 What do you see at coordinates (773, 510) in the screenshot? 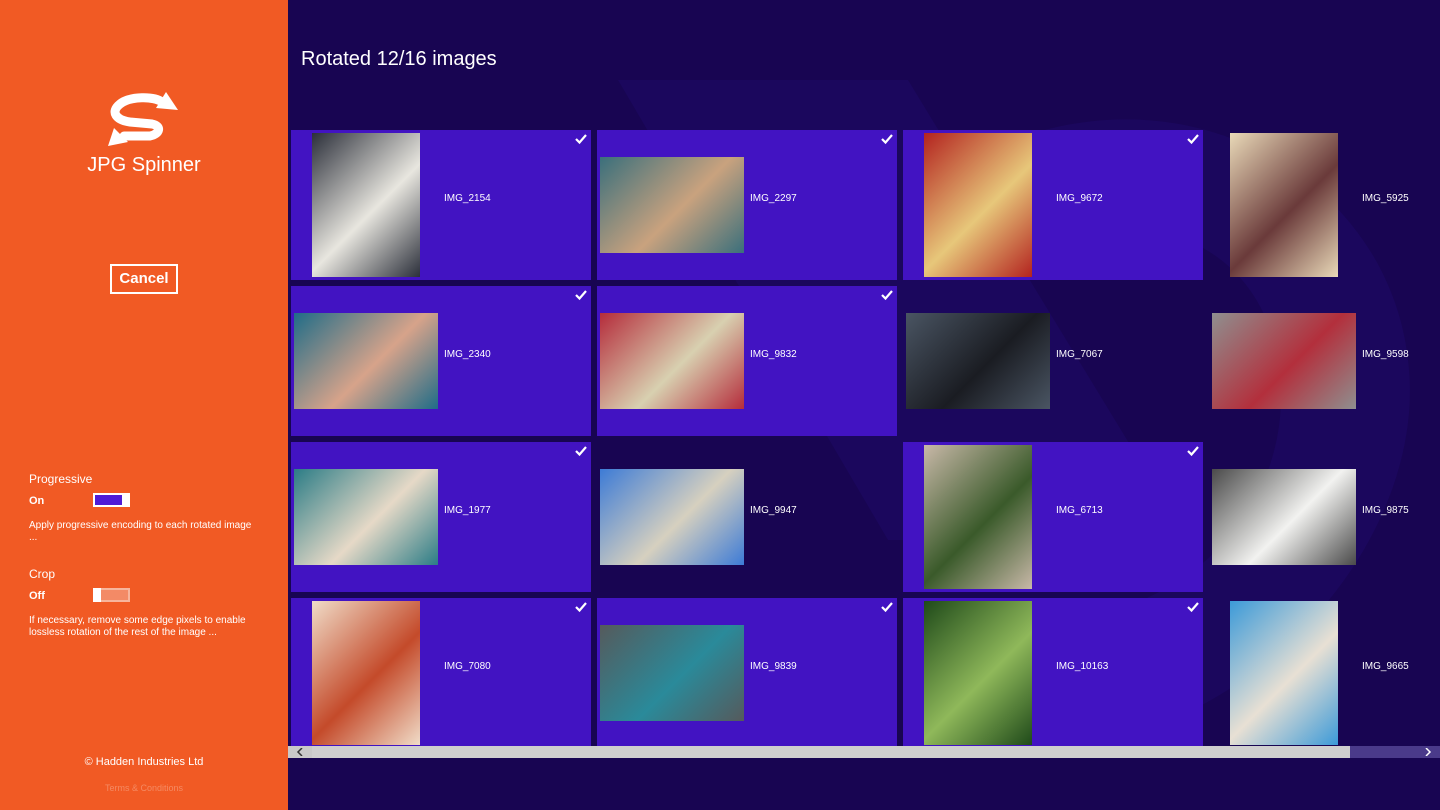
I see `image-filename: IMG_9947` at bounding box center [773, 510].